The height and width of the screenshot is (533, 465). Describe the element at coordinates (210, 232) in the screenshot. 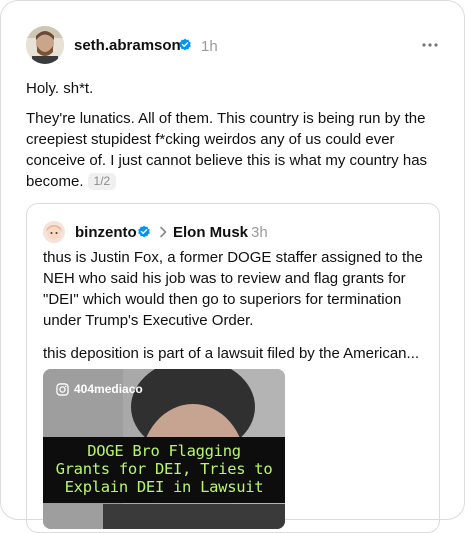

I see `reply-to-username: Elon Musk` at that location.